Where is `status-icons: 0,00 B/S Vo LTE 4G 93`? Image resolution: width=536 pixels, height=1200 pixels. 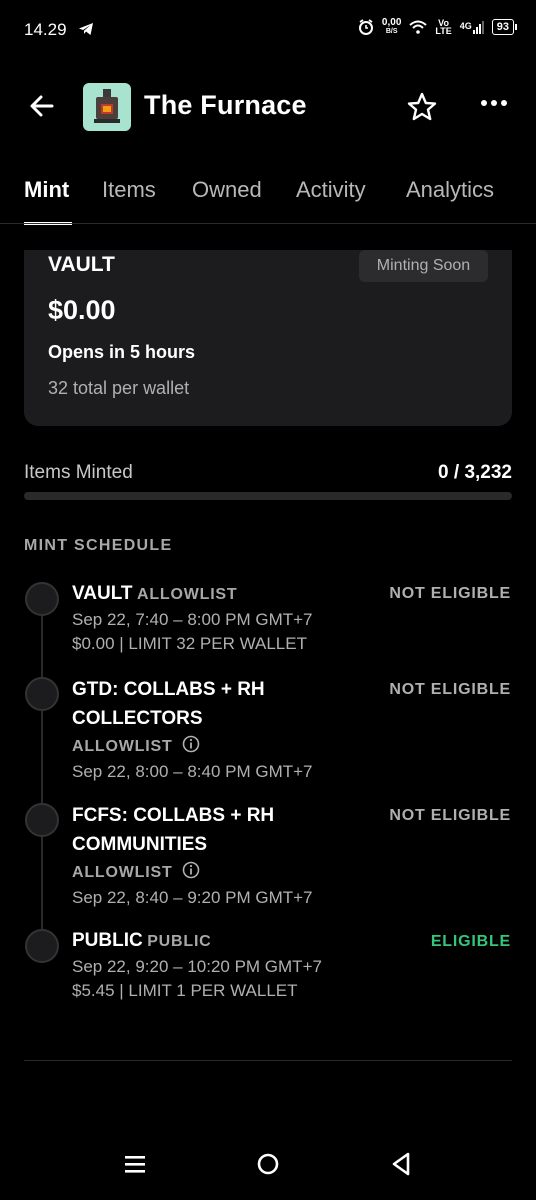
status-icons: 0,00 B/S Vo LTE 4G 93 is located at coordinates (438, 26).